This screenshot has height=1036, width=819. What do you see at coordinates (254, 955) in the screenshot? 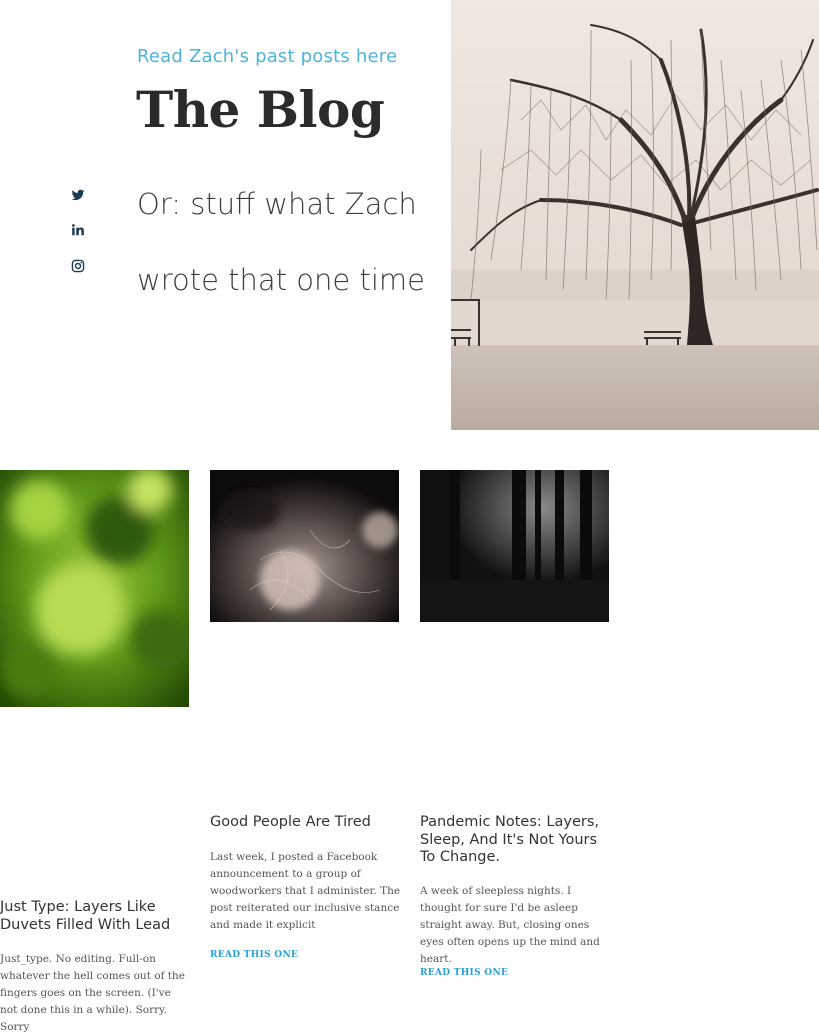
I see `read-more-link-2: READ THIS ONE` at bounding box center [254, 955].